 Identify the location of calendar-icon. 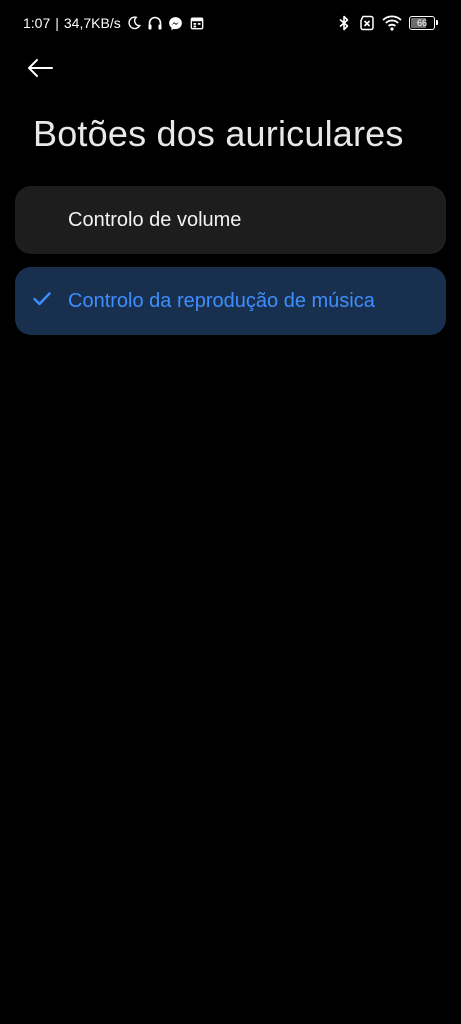
(197, 23).